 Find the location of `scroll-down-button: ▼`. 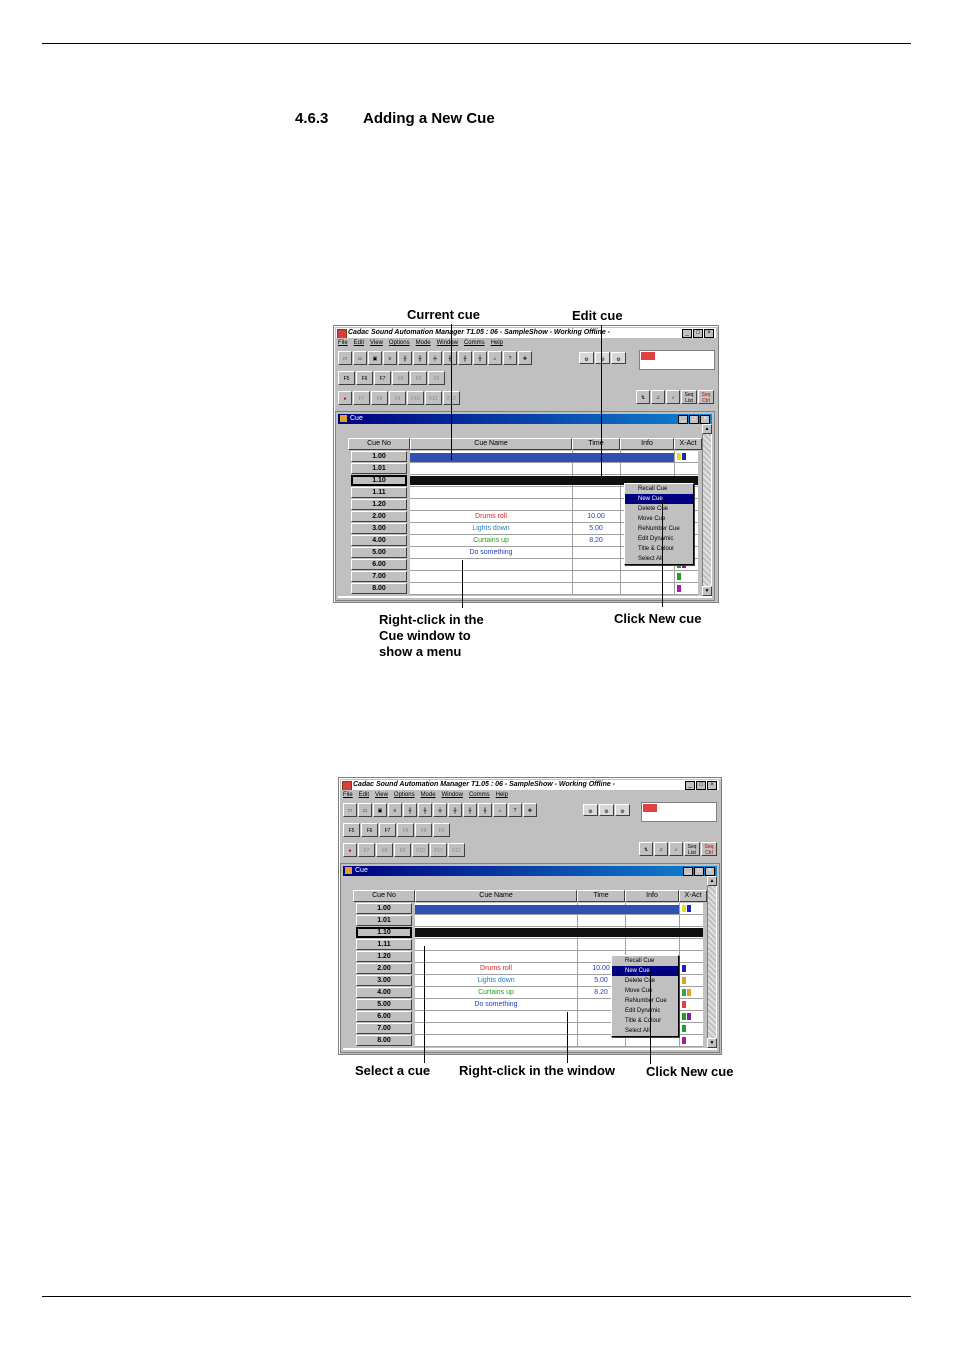

scroll-down-button: ▼ is located at coordinates (707, 591).